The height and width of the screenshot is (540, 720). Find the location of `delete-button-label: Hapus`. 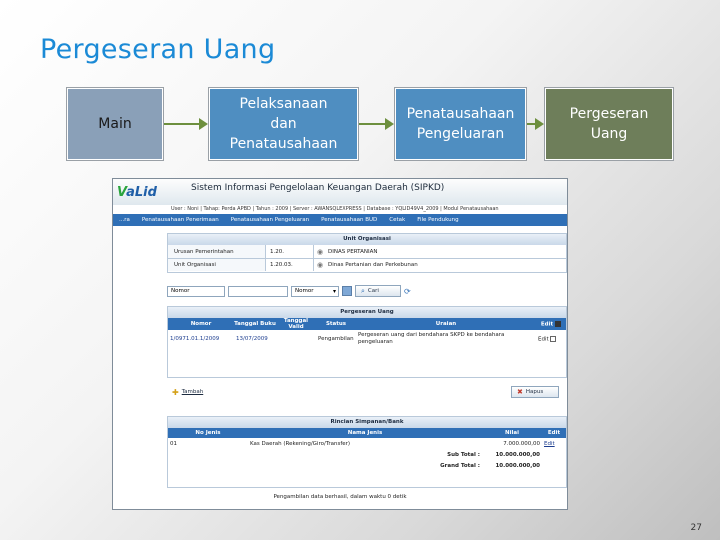

delete-button-label: Hapus is located at coordinates (534, 392).